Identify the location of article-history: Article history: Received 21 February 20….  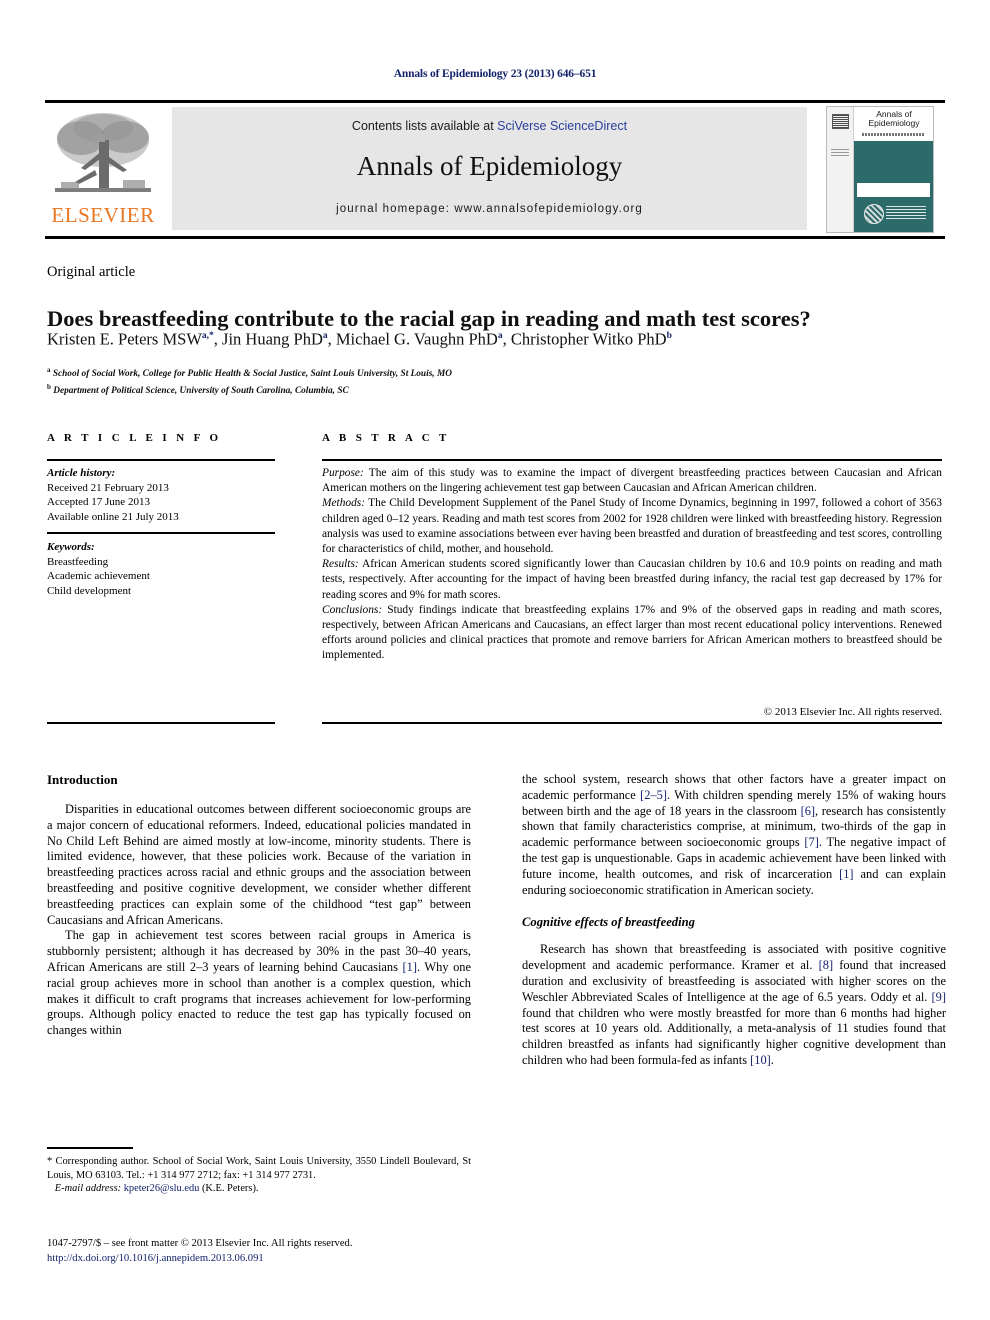
(167, 495).